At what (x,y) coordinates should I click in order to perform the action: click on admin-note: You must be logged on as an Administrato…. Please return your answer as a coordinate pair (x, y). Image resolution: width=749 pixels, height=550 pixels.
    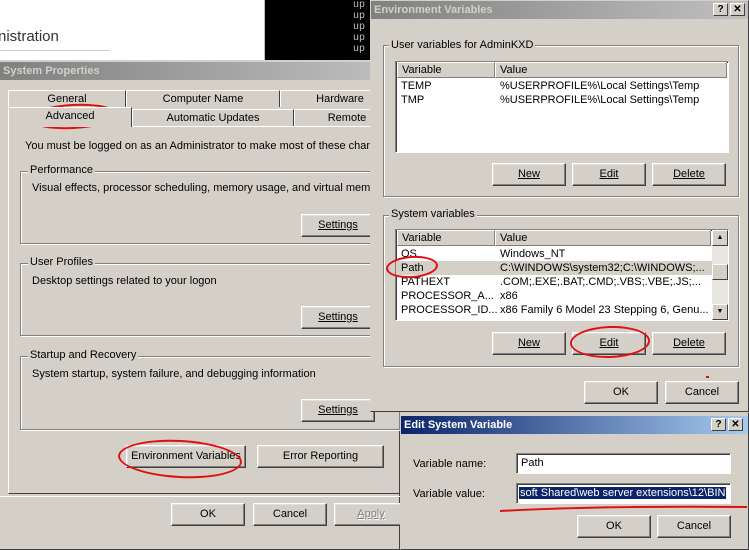
    Looking at the image, I should click on (209, 146).